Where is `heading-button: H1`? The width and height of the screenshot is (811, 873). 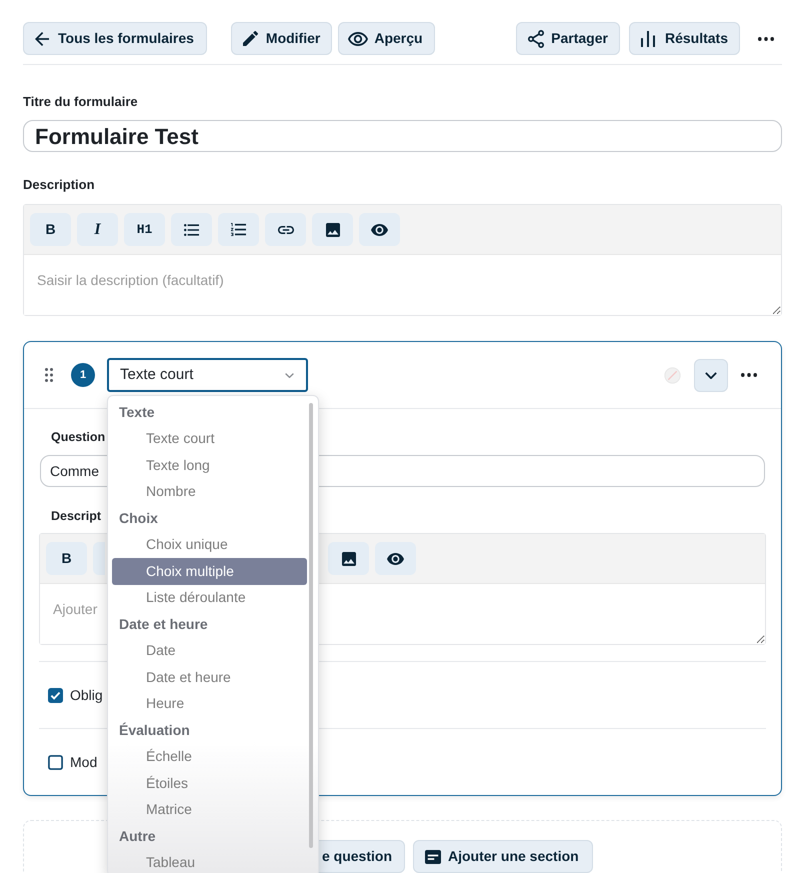
heading-button: H1 is located at coordinates (144, 229).